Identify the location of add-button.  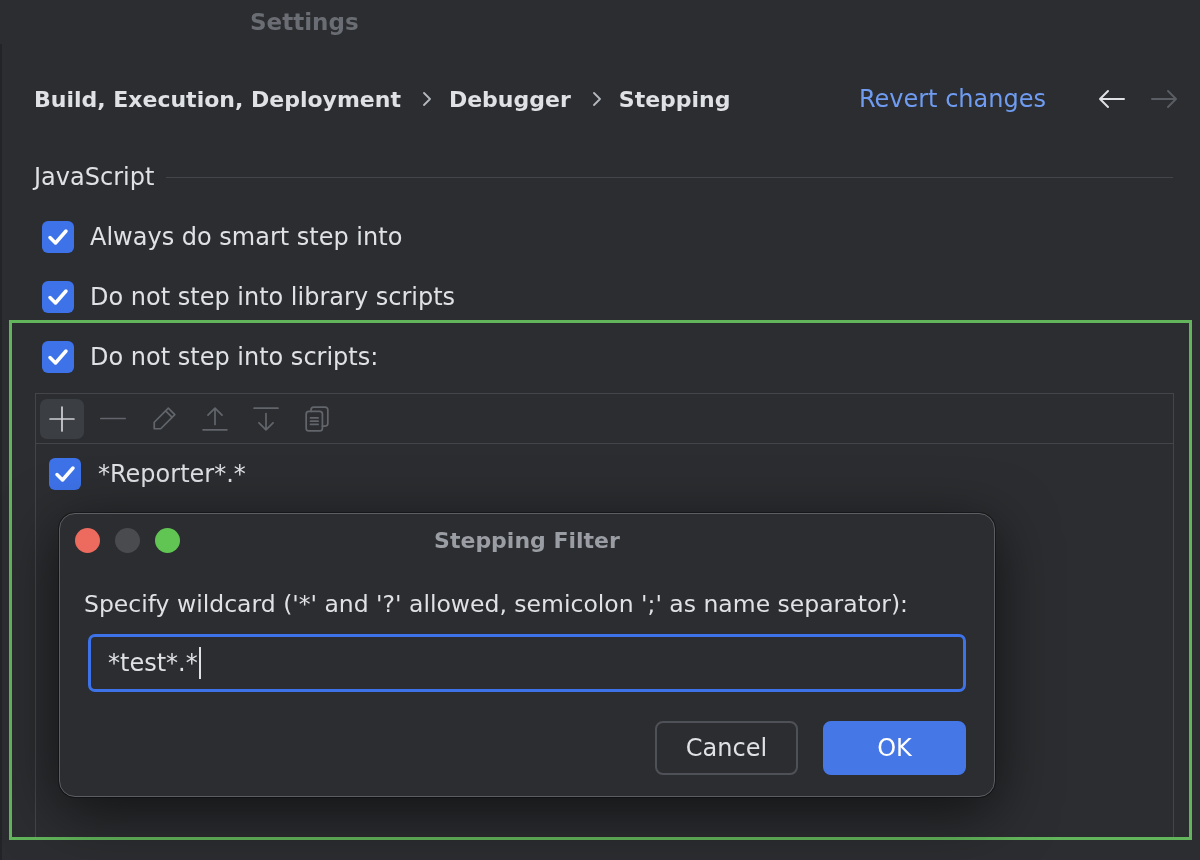
(62, 418).